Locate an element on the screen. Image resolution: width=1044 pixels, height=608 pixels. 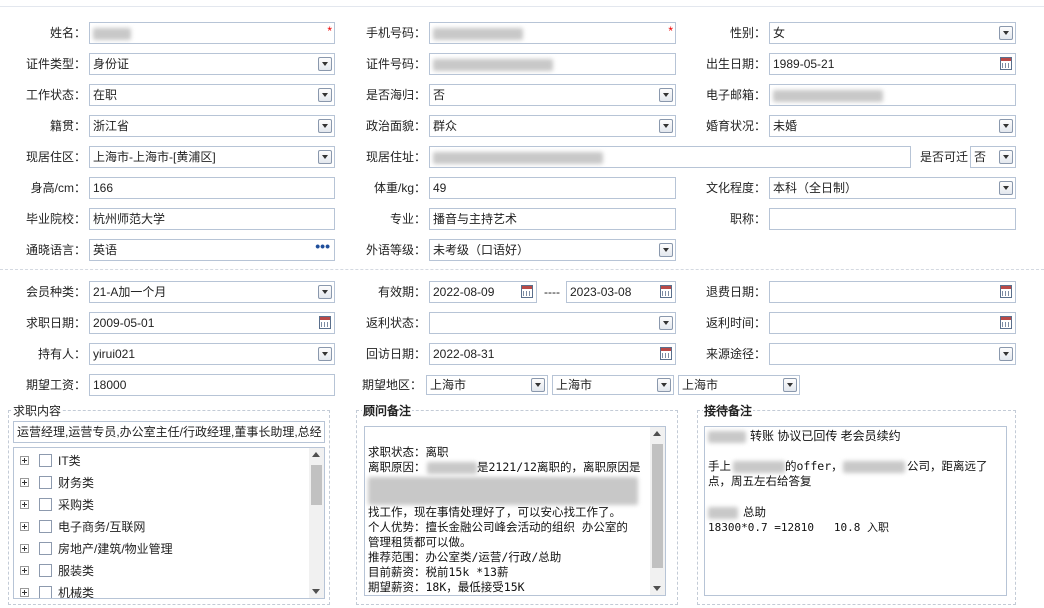
title-field is located at coordinates (892, 219).